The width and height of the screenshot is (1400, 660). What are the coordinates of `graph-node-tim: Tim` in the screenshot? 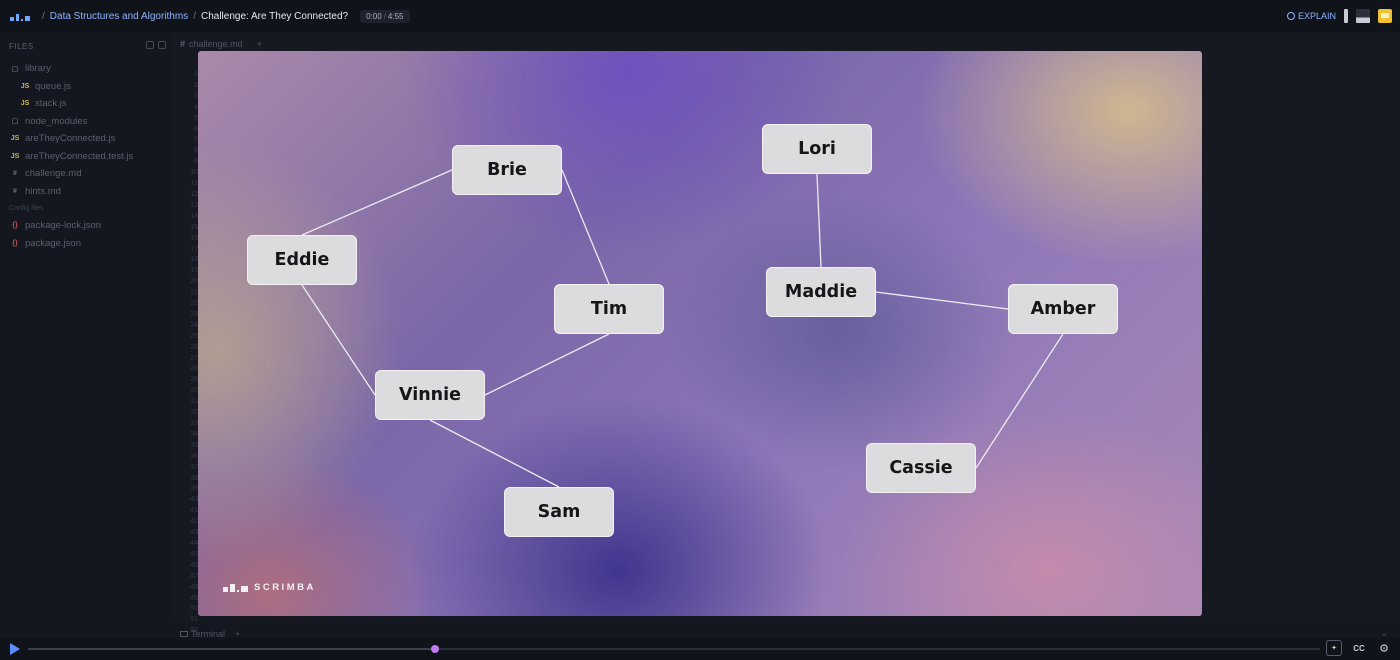 It's located at (609, 309).